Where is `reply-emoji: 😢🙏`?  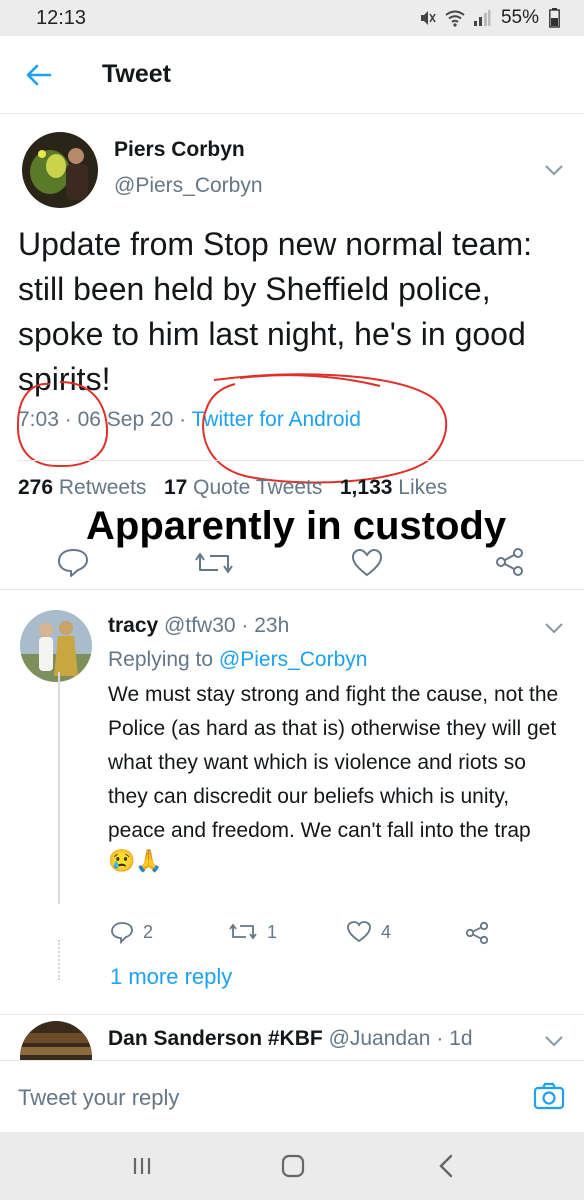 reply-emoji: 😢🙏 is located at coordinates (135, 860).